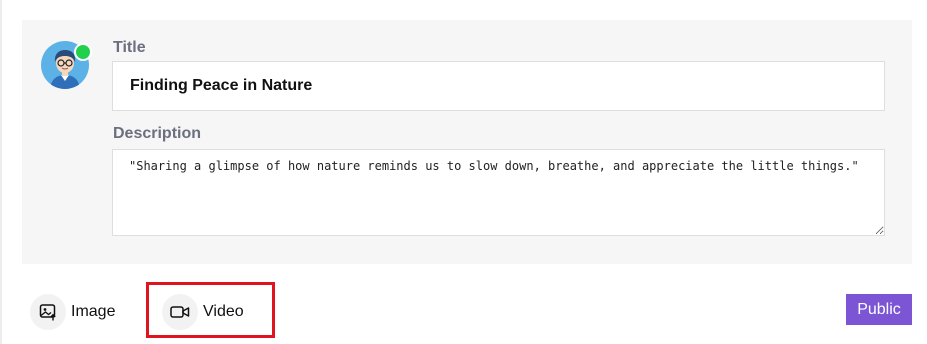  What do you see at coordinates (157, 133) in the screenshot?
I see `description-label: Description` at bounding box center [157, 133].